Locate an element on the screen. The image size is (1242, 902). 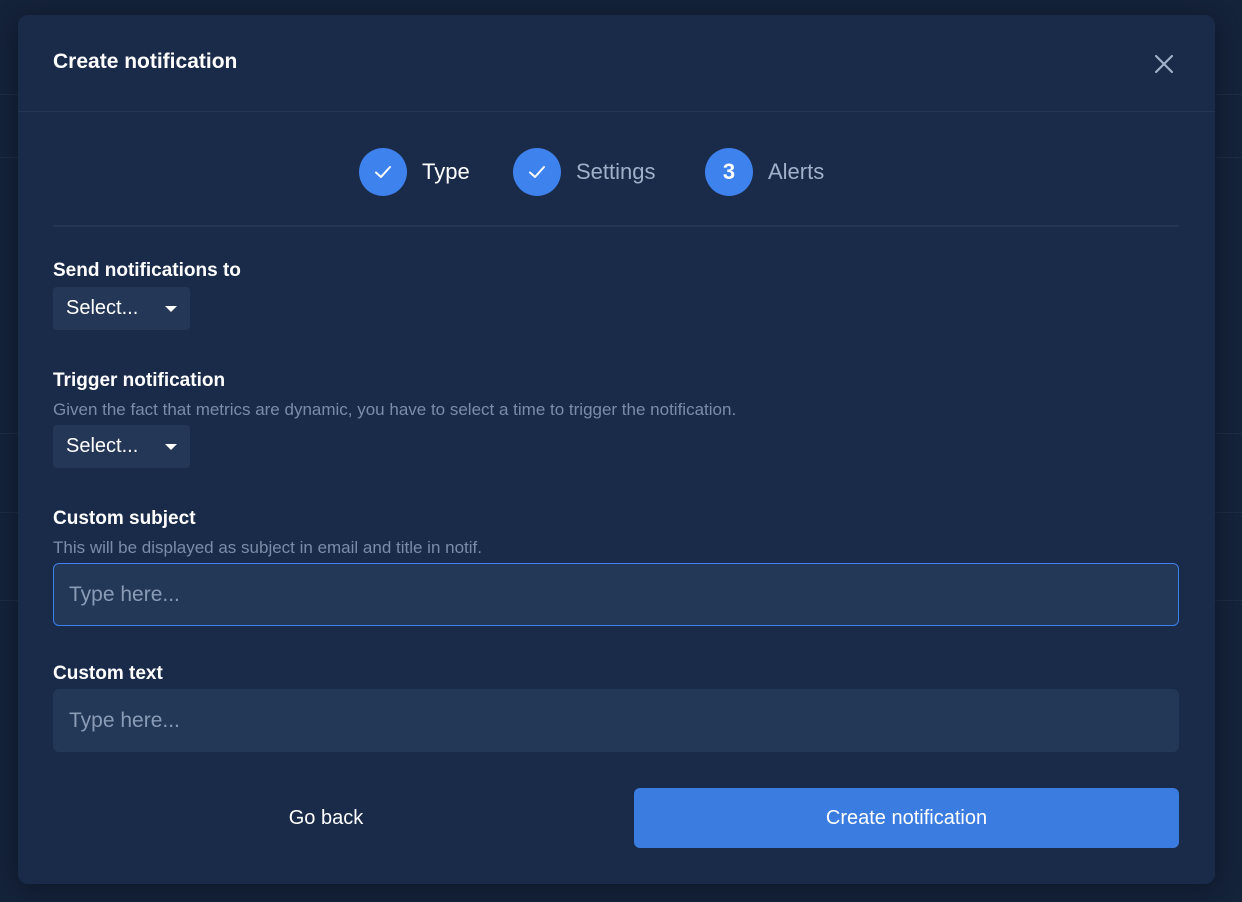
step-settings: Settings is located at coordinates (584, 172).